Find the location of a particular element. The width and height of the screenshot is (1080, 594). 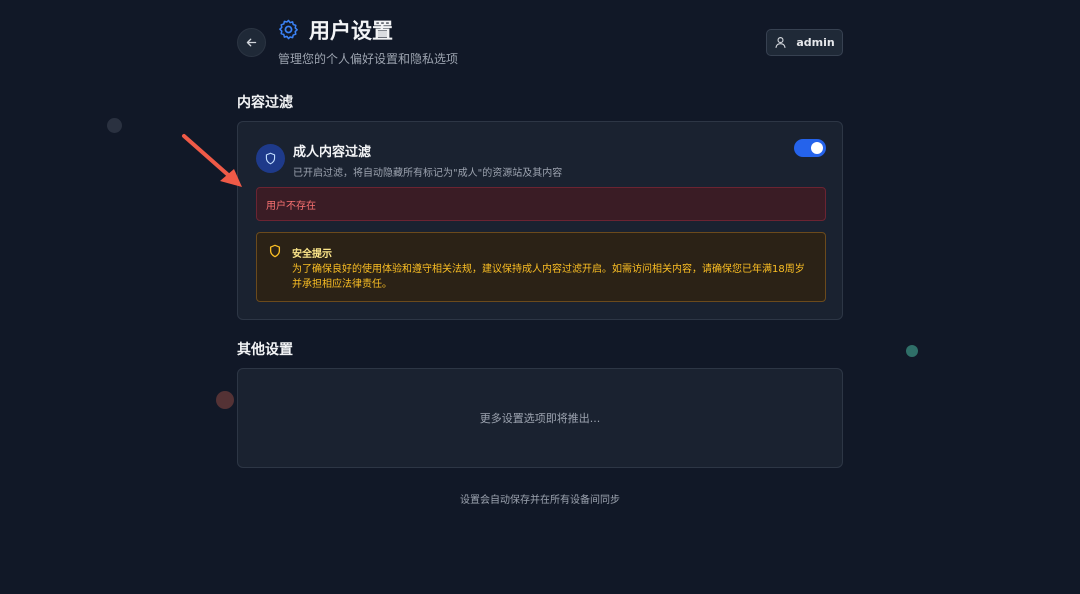

user-menu-button: admin is located at coordinates (804, 42).